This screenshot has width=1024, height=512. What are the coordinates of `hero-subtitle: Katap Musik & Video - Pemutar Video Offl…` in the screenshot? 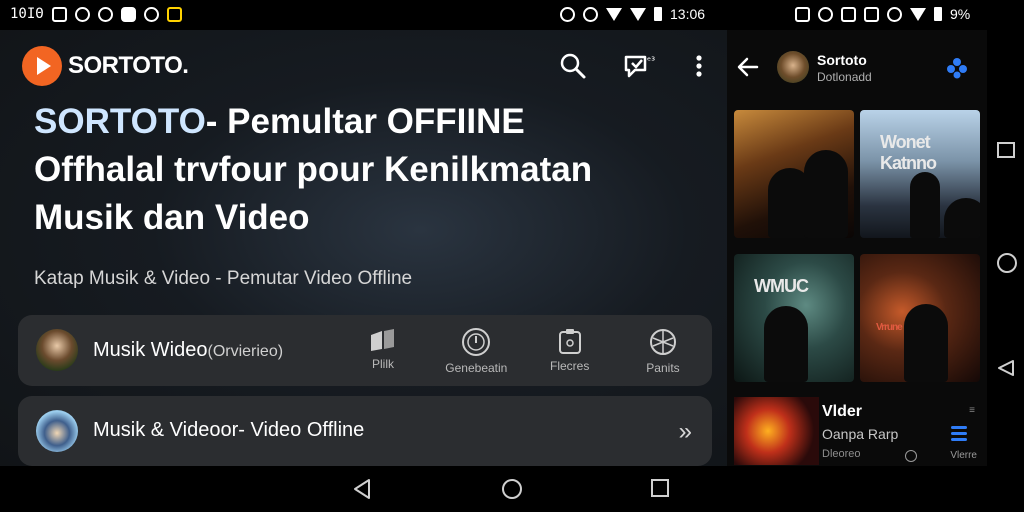 It's located at (223, 278).